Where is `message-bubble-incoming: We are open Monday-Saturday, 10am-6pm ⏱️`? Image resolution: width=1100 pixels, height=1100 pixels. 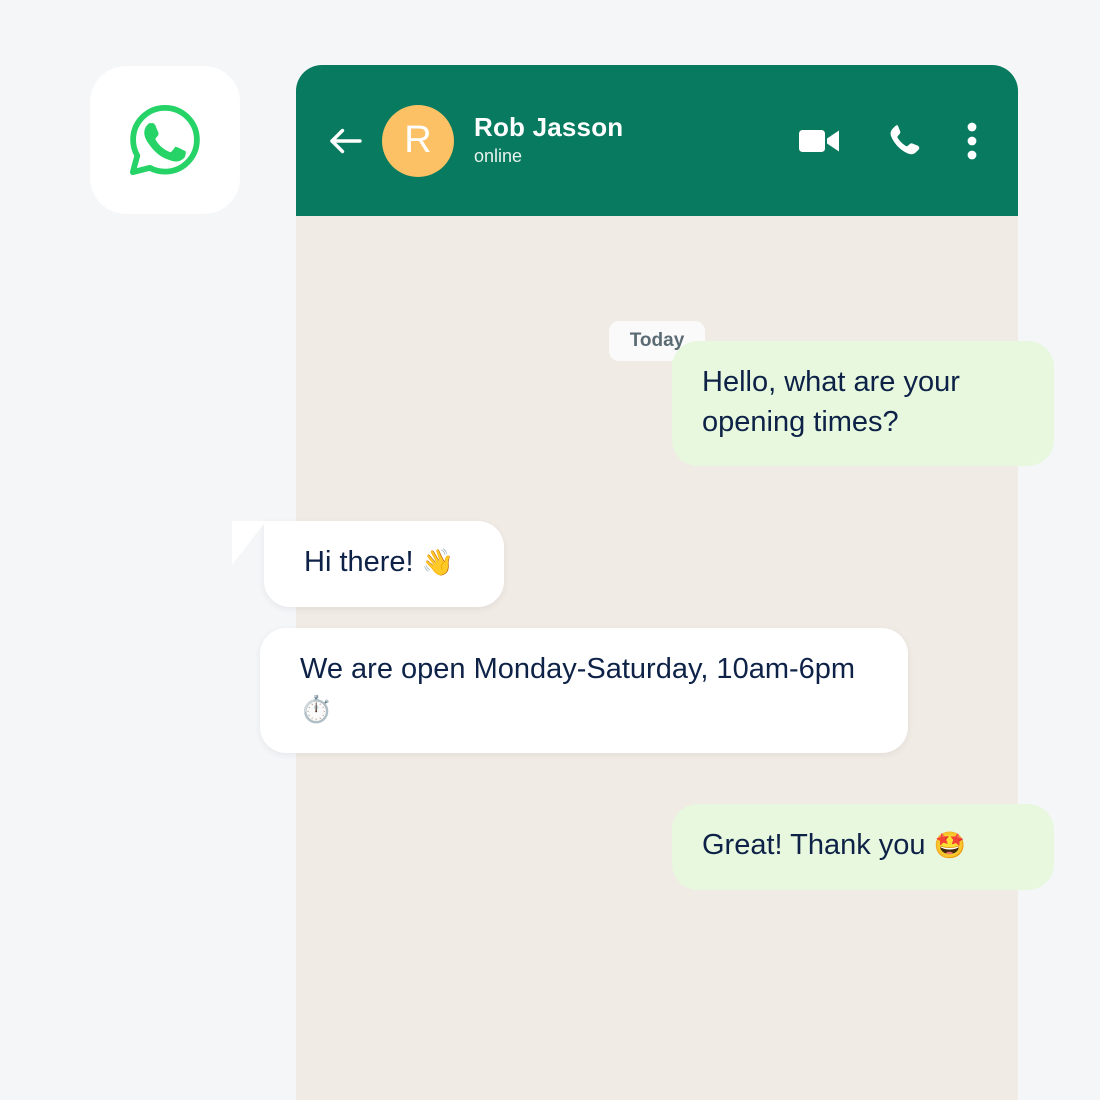 message-bubble-incoming: We are open Monday-Saturday, 10am-6pm ⏱️ is located at coordinates (584, 691).